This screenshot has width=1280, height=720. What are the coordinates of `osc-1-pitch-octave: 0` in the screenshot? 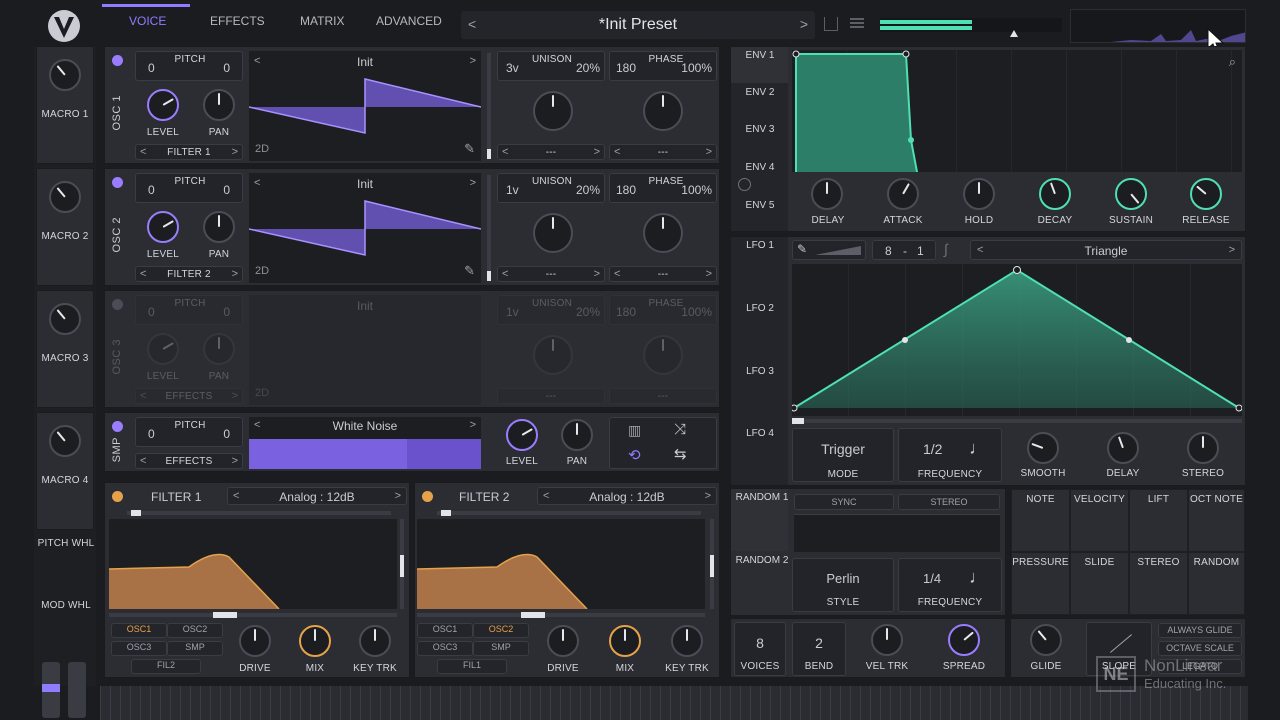 It's located at (151, 68).